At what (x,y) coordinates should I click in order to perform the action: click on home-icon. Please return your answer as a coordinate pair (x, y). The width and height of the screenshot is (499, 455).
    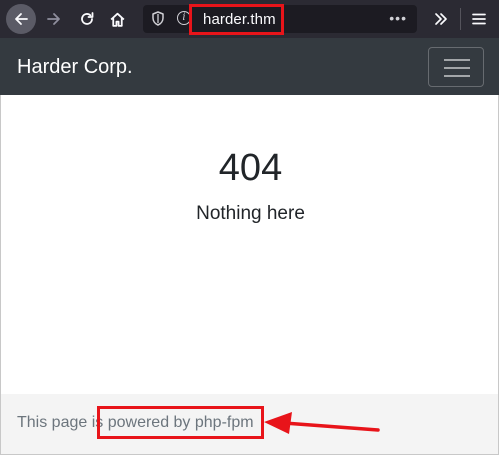
    Looking at the image, I should click on (117, 19).